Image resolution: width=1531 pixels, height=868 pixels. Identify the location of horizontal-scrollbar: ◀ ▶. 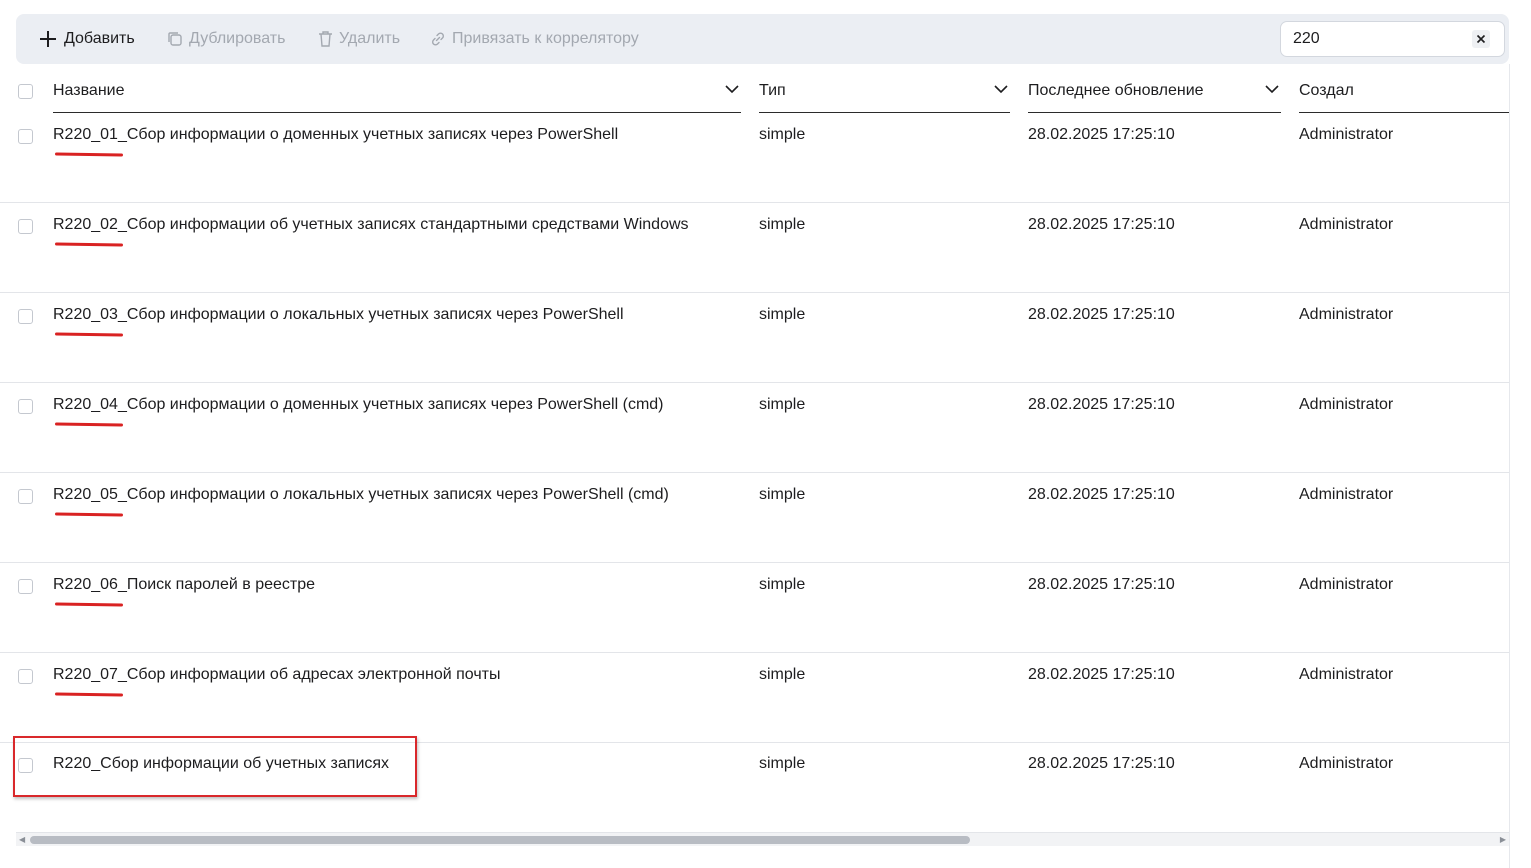
(762, 839).